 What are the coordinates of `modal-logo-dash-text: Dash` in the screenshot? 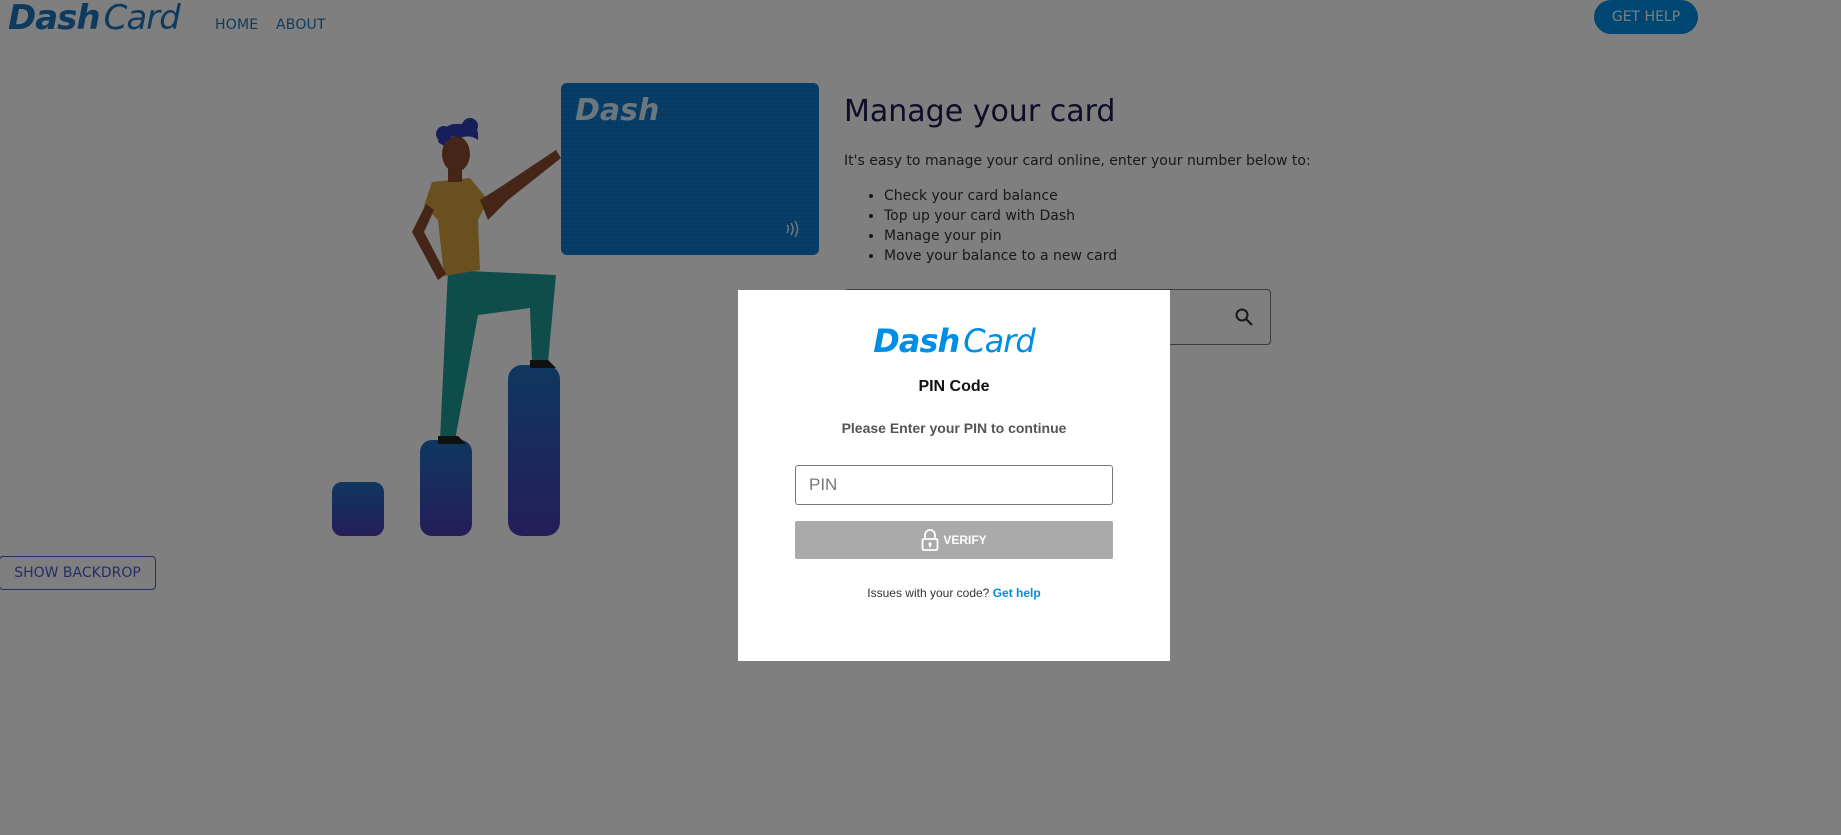 It's located at (916, 341).